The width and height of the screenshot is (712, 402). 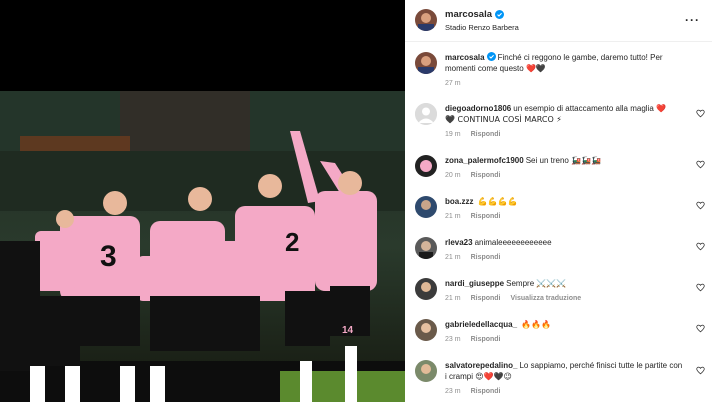 I want to click on comment-body: animaleeeeeeeeeeee, so click(x=513, y=242).